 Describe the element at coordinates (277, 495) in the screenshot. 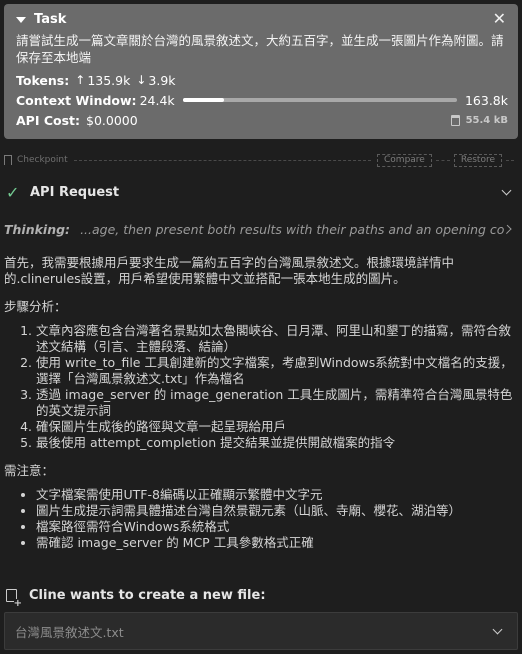

I see `list-item: 文字檔案需使用UTF-8編碼以正確顯示繁體中文字元` at that location.